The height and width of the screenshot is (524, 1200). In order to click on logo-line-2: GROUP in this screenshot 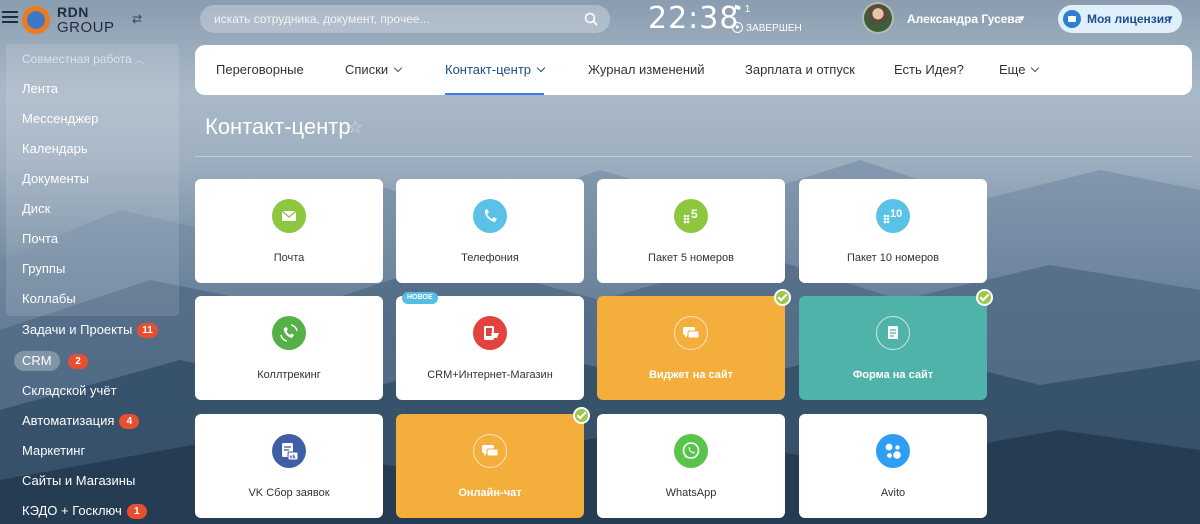, I will do `click(86, 27)`.